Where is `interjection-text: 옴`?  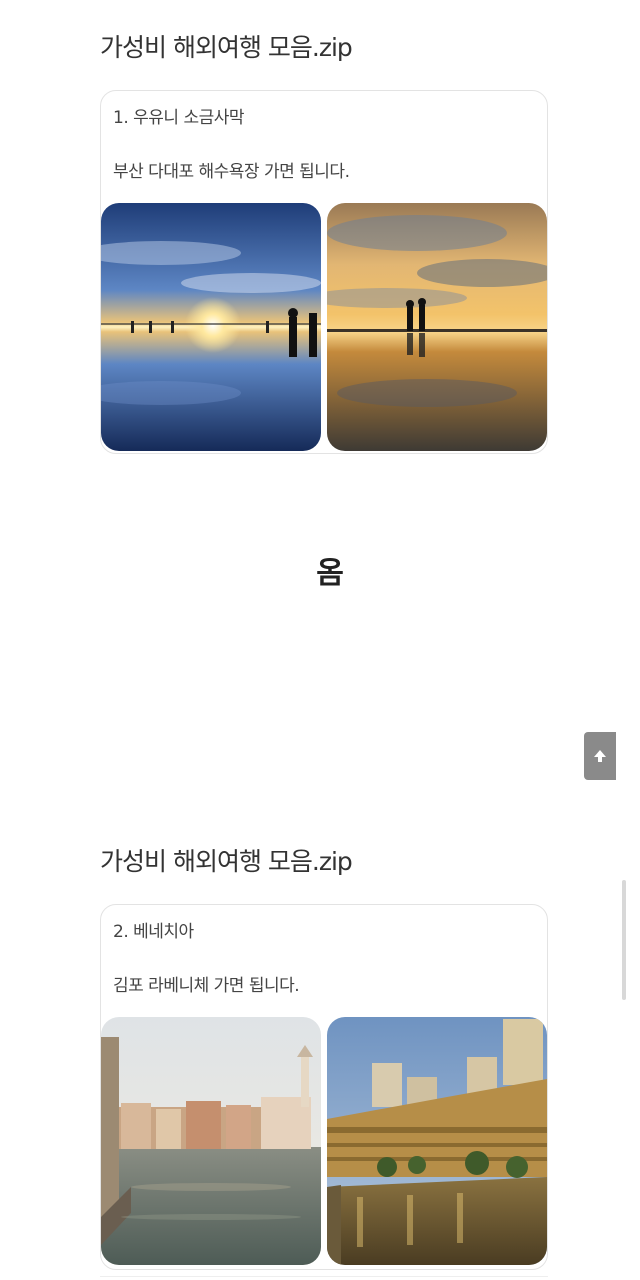 interjection-text: 옴 is located at coordinates (330, 573).